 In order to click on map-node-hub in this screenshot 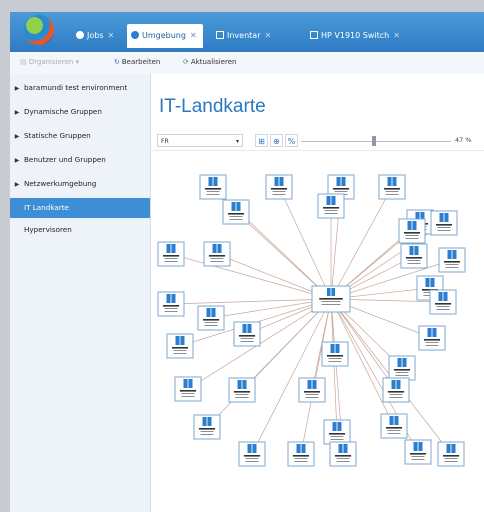, I will do `click(331, 299)`.